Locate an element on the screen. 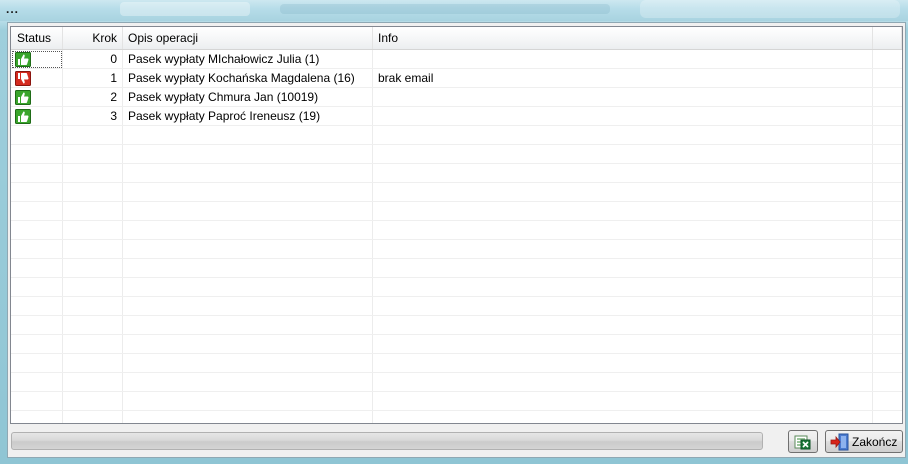  opis-cell: Pasek wypłaty Paproć Ireneusz (19) is located at coordinates (248, 116).